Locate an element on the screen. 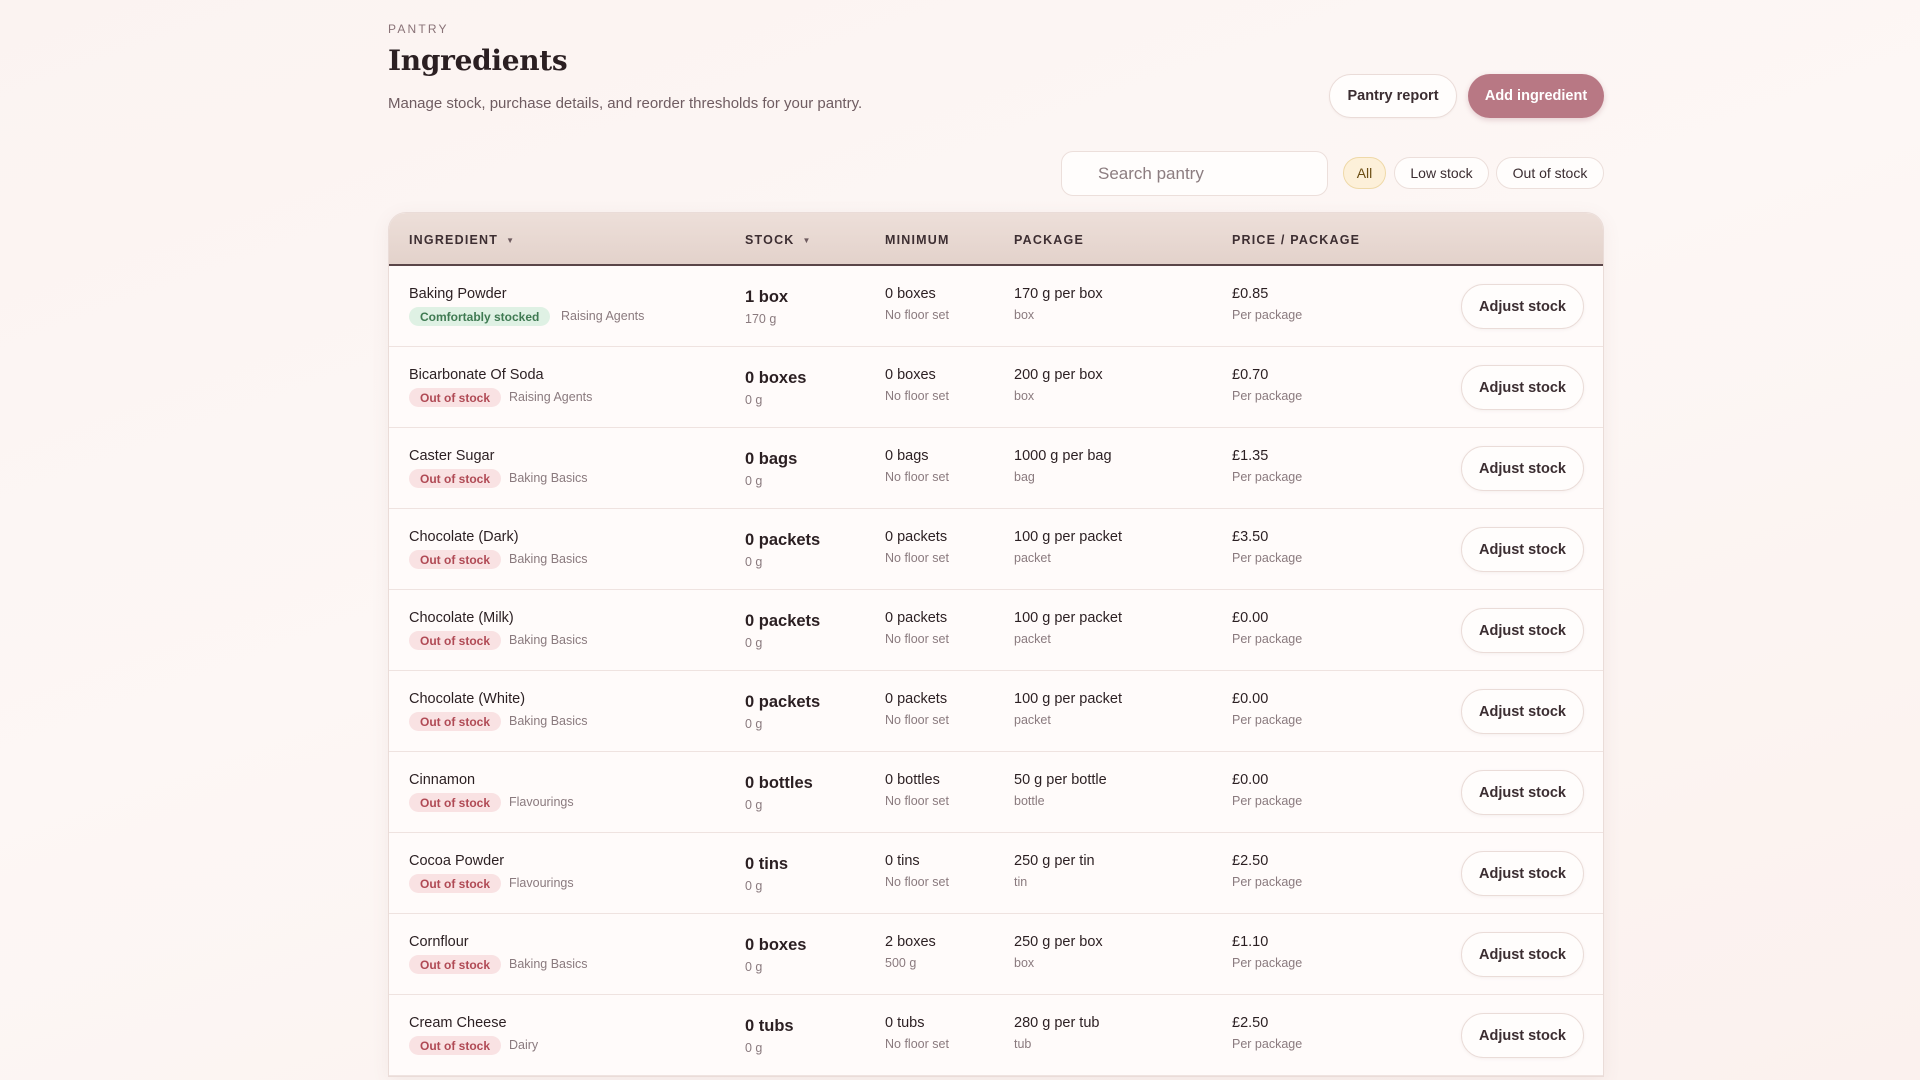 This screenshot has width=1920, height=1080. column-package-label: PACKAGE is located at coordinates (1049, 240).